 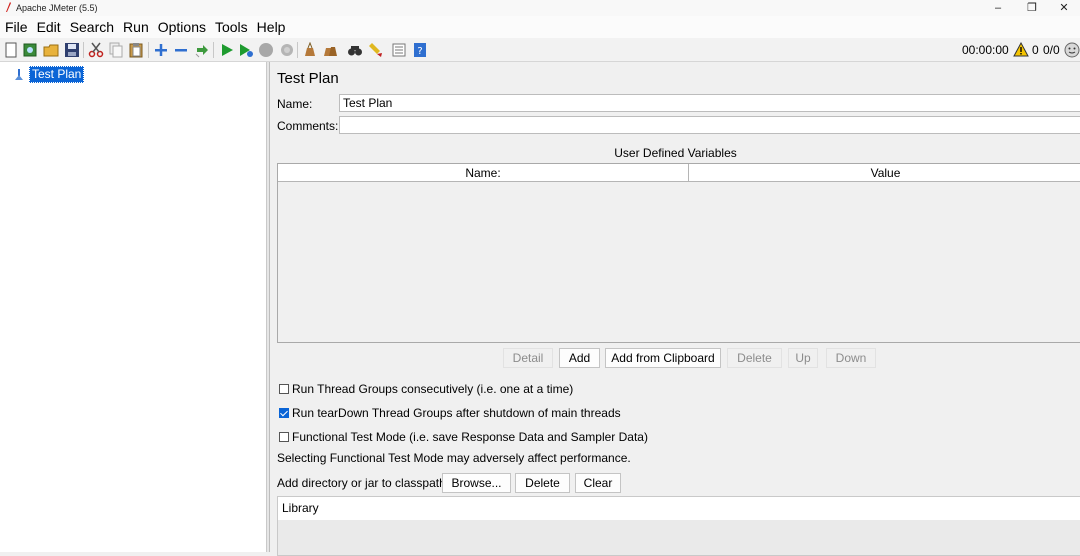 What do you see at coordinates (91, 27) in the screenshot?
I see `menu-search: Search` at bounding box center [91, 27].